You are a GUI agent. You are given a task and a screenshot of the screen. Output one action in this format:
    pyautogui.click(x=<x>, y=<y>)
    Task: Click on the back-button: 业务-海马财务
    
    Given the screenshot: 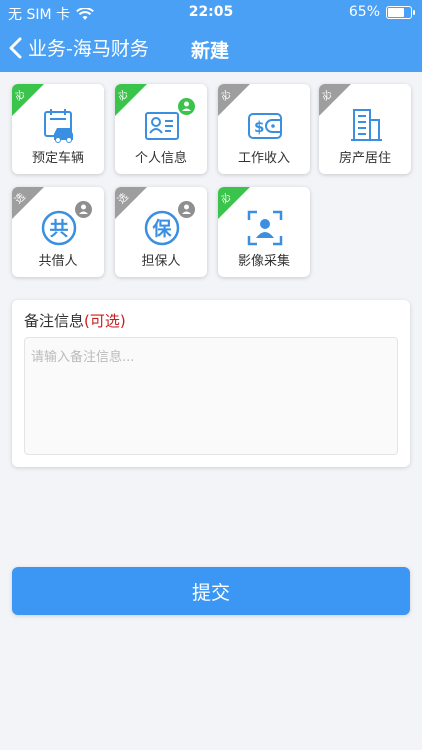 What is the action you would take?
    pyautogui.click(x=78, y=47)
    